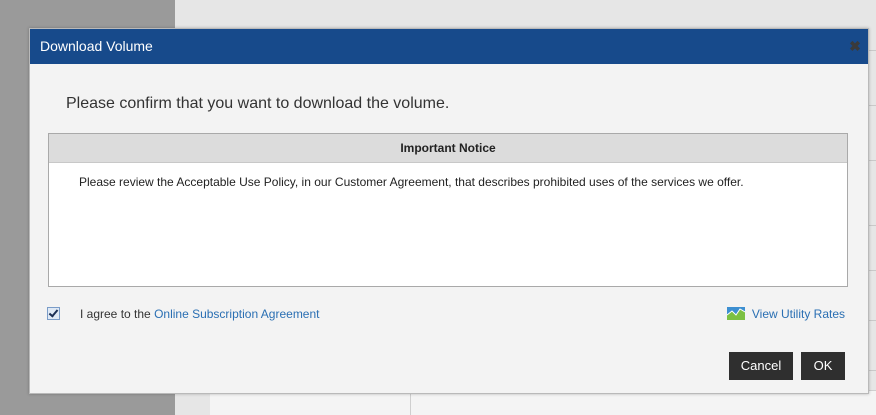 This screenshot has width=876, height=415. I want to click on close-icon: ✖, so click(855, 46).